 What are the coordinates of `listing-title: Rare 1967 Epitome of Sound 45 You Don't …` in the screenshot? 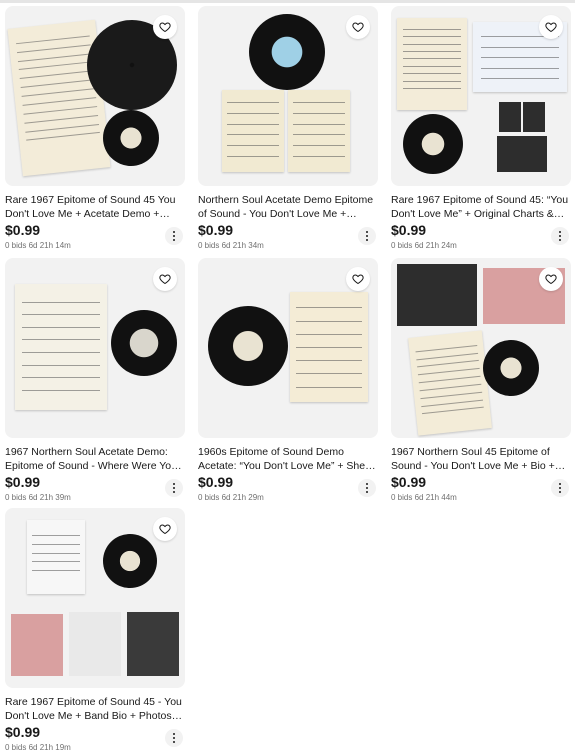 It's located at (94, 207).